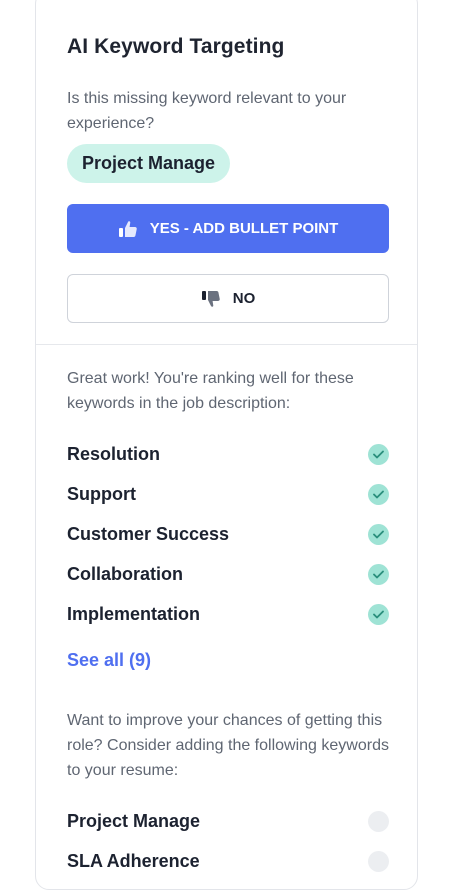 The image size is (462, 890). What do you see at coordinates (148, 533) in the screenshot?
I see `keyword-label: Customer Success` at bounding box center [148, 533].